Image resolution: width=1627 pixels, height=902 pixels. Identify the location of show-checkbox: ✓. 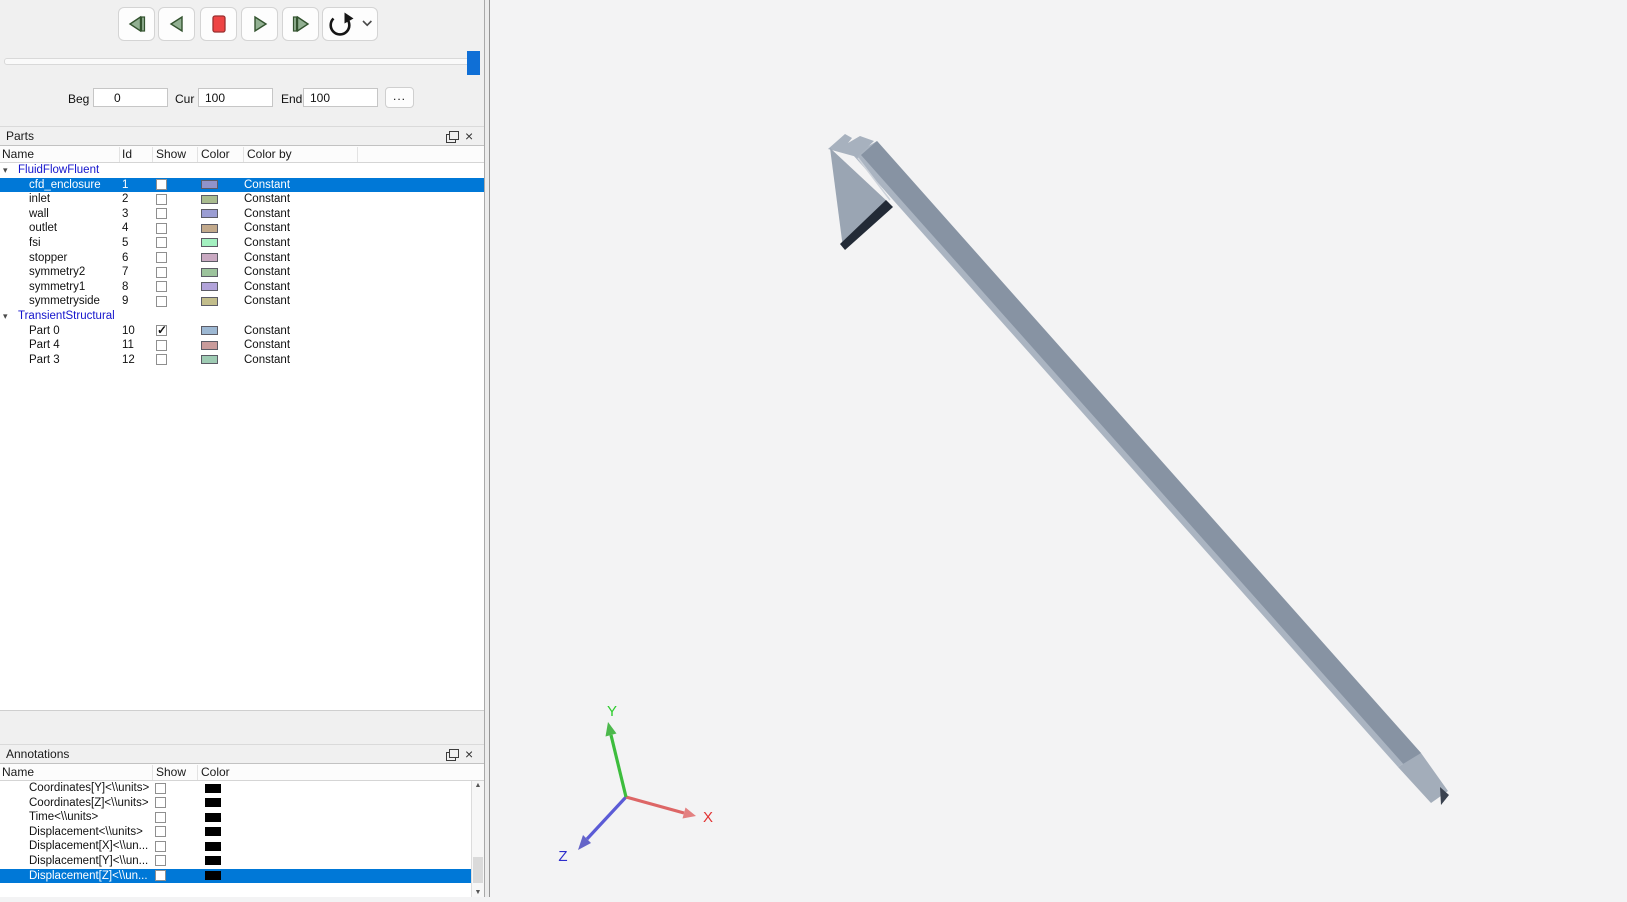
(161, 330).